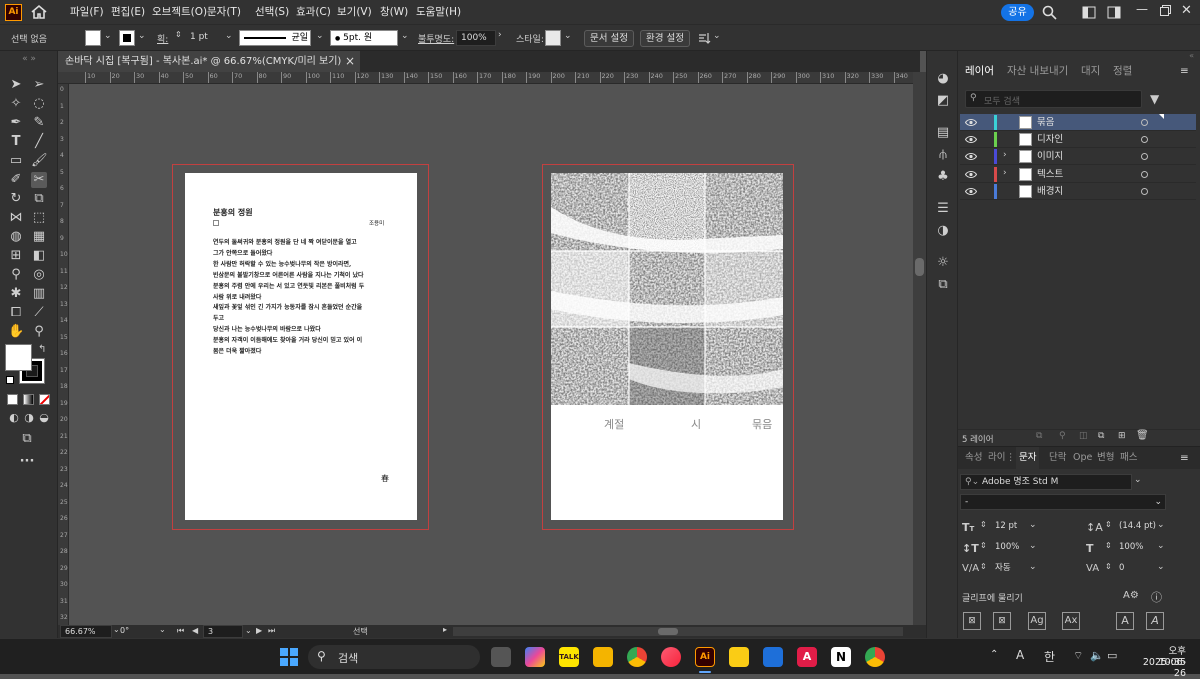 This screenshot has height=679, width=1200. I want to click on artboard-number-field: 3, so click(223, 631).